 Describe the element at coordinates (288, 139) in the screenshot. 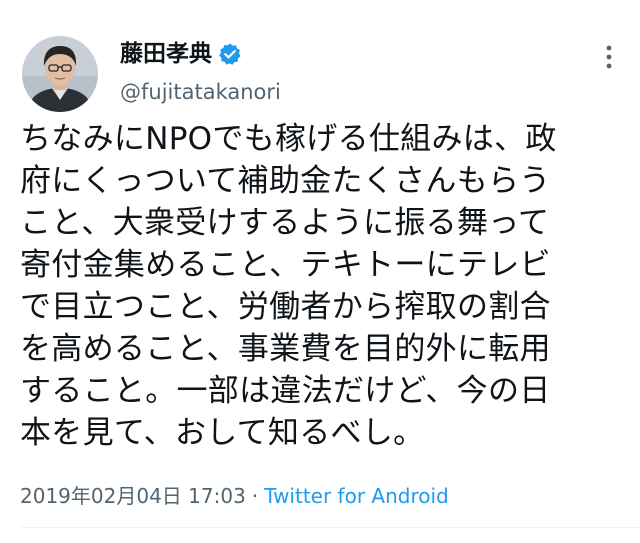

I see `tweet-text-line: ちなみにNPOでも稼げる仕組みは、政` at that location.